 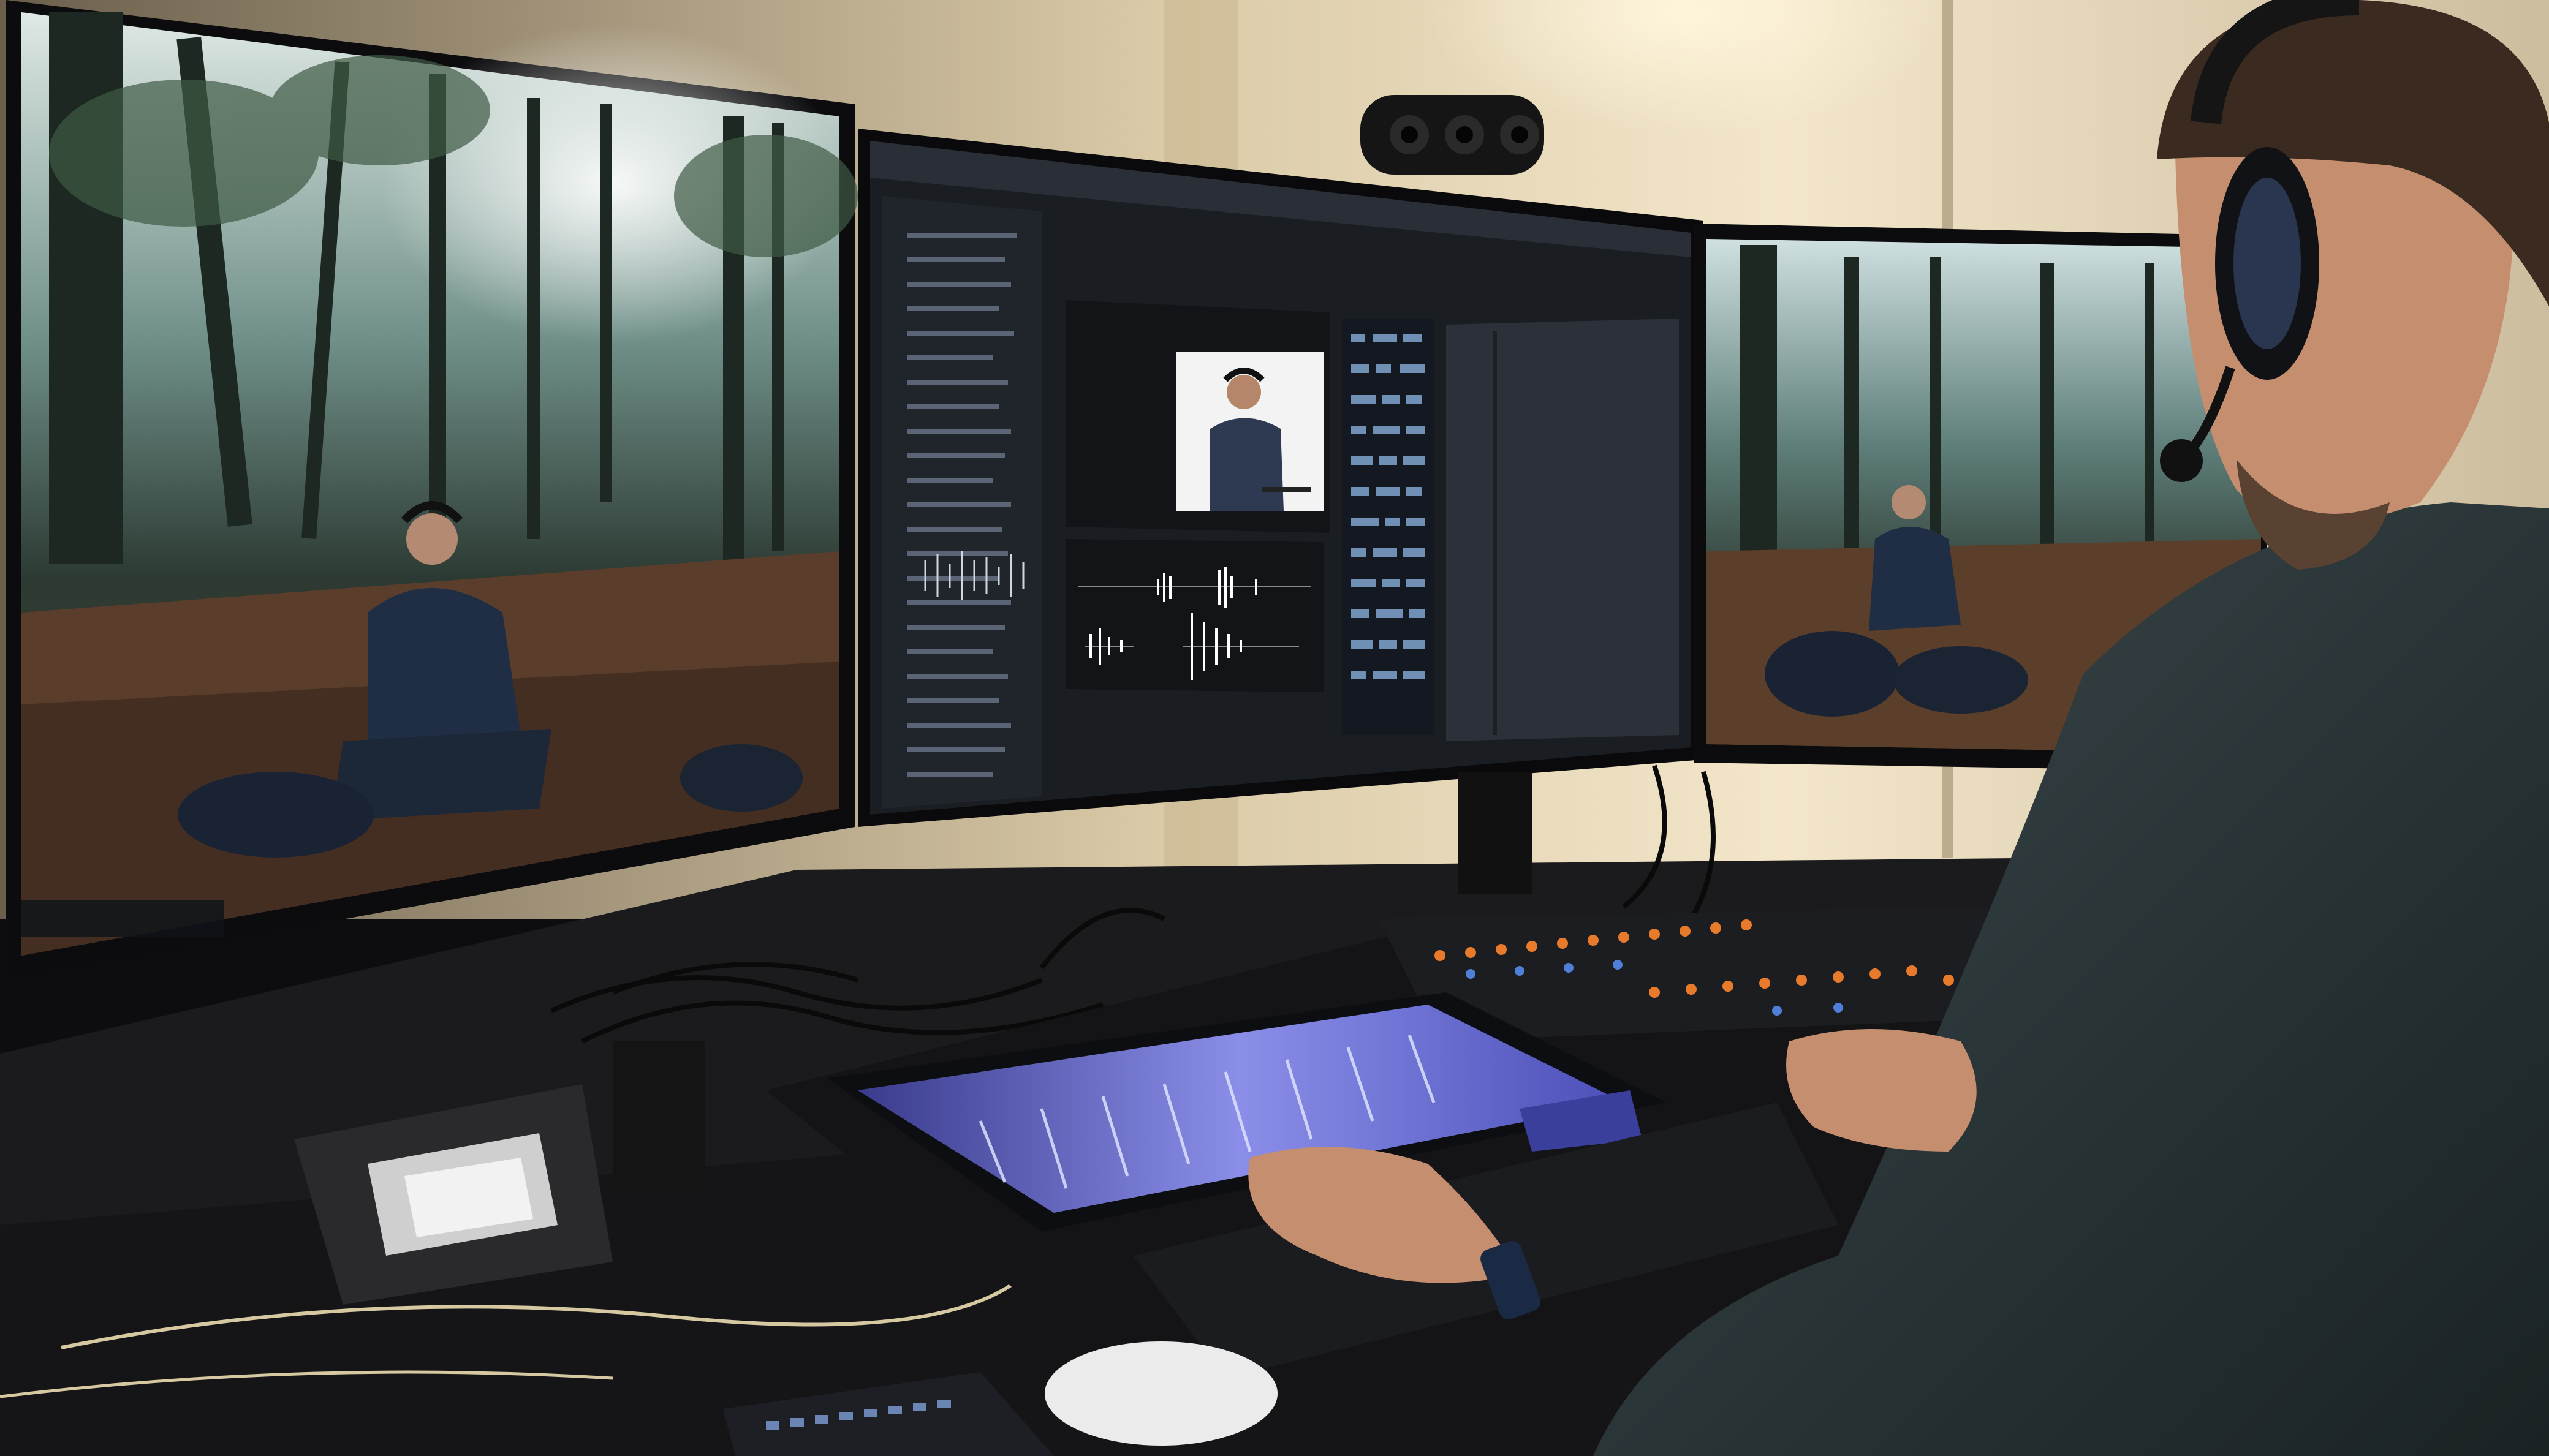 What do you see at coordinates (1452, 135) in the screenshot?
I see `webcam` at bounding box center [1452, 135].